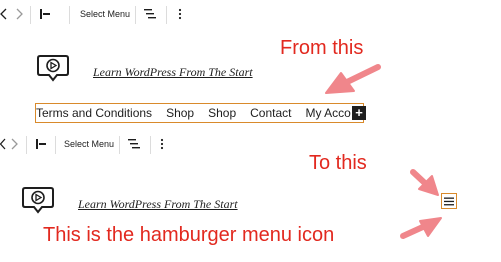 This screenshot has height=262, width=501. I want to click on arrow-to, so click(424, 182).